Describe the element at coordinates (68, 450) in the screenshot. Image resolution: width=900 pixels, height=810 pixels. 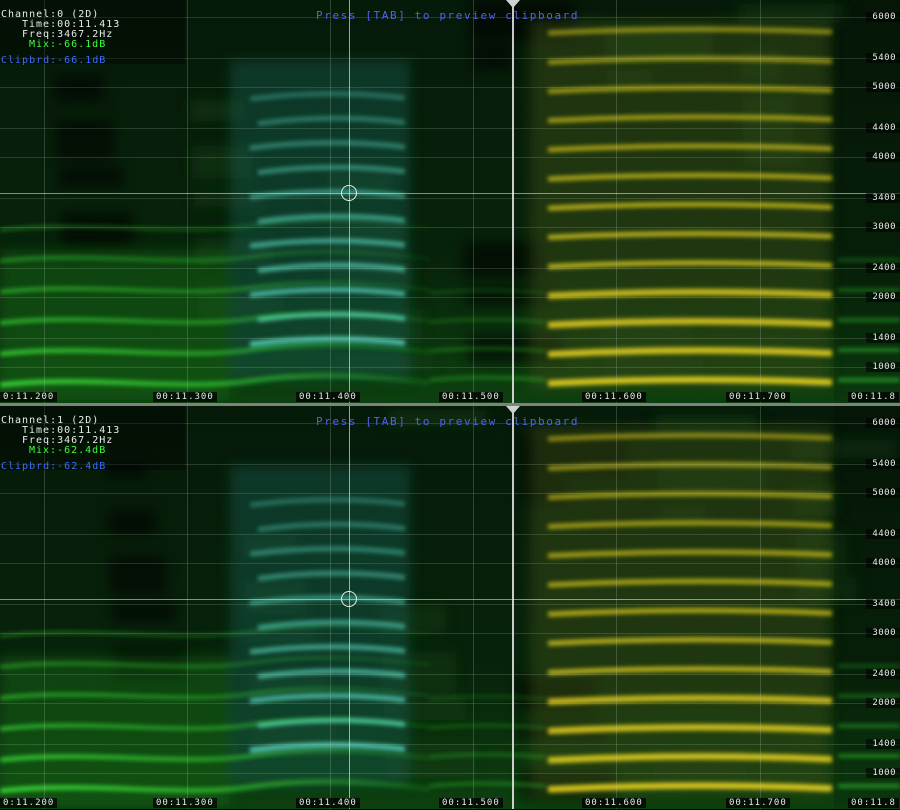
I see `mix-level-readout: Mix:-62.4dB` at that location.